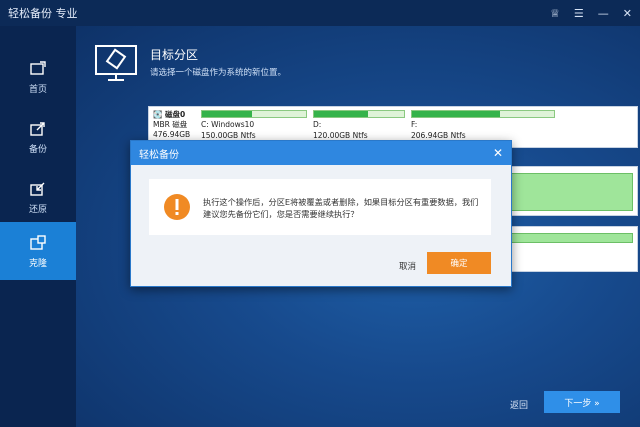  Describe the element at coordinates (43, 13) in the screenshot. I see `app-title: 轻松备份 专业` at that location.